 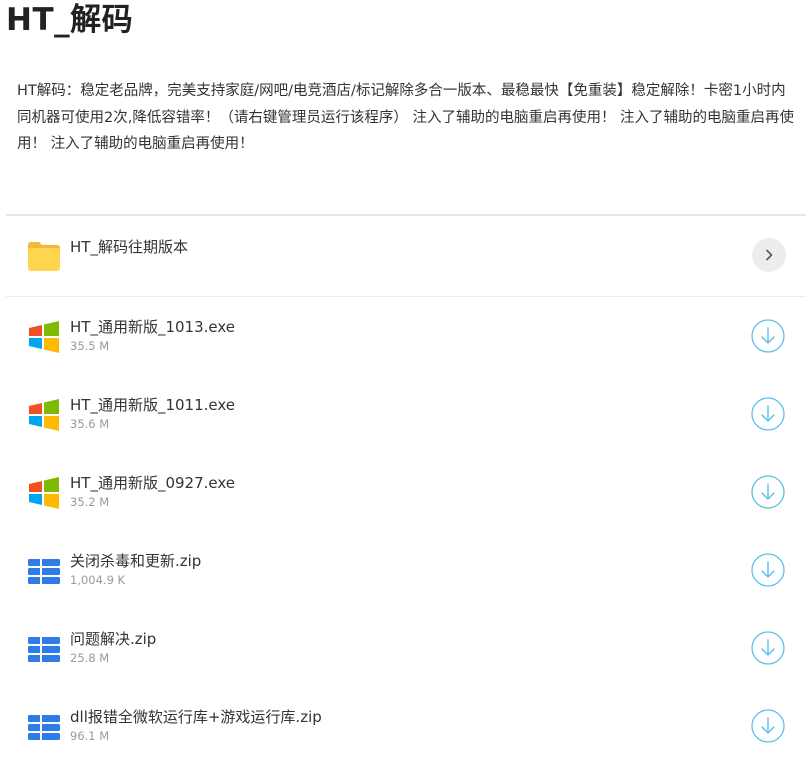 What do you see at coordinates (90, 736) in the screenshot?
I see `file-size: 96.1 M` at bounding box center [90, 736].